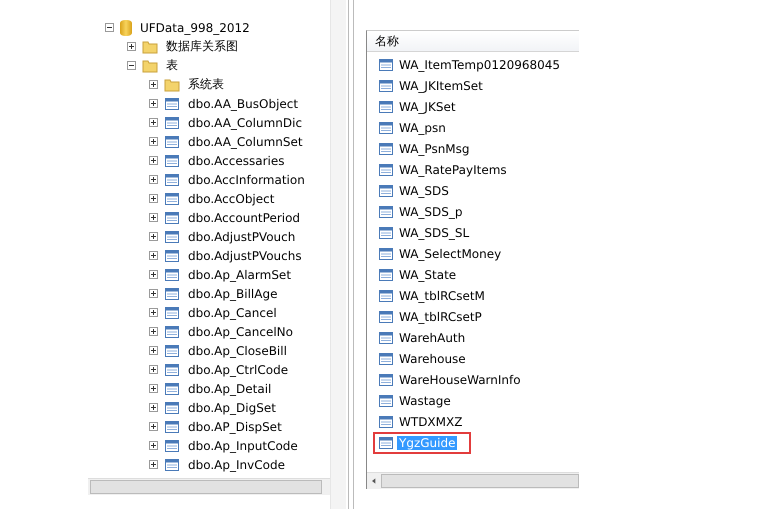 The image size is (759, 509). Describe the element at coordinates (424, 191) in the screenshot. I see `list-item: WA_SDS` at that location.